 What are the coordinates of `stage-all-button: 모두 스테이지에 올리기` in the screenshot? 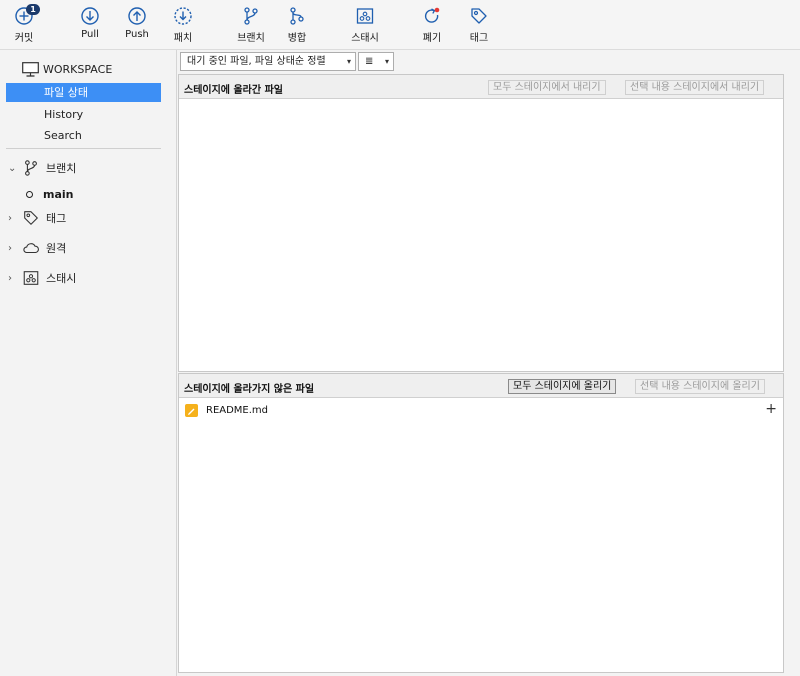 It's located at (562, 386).